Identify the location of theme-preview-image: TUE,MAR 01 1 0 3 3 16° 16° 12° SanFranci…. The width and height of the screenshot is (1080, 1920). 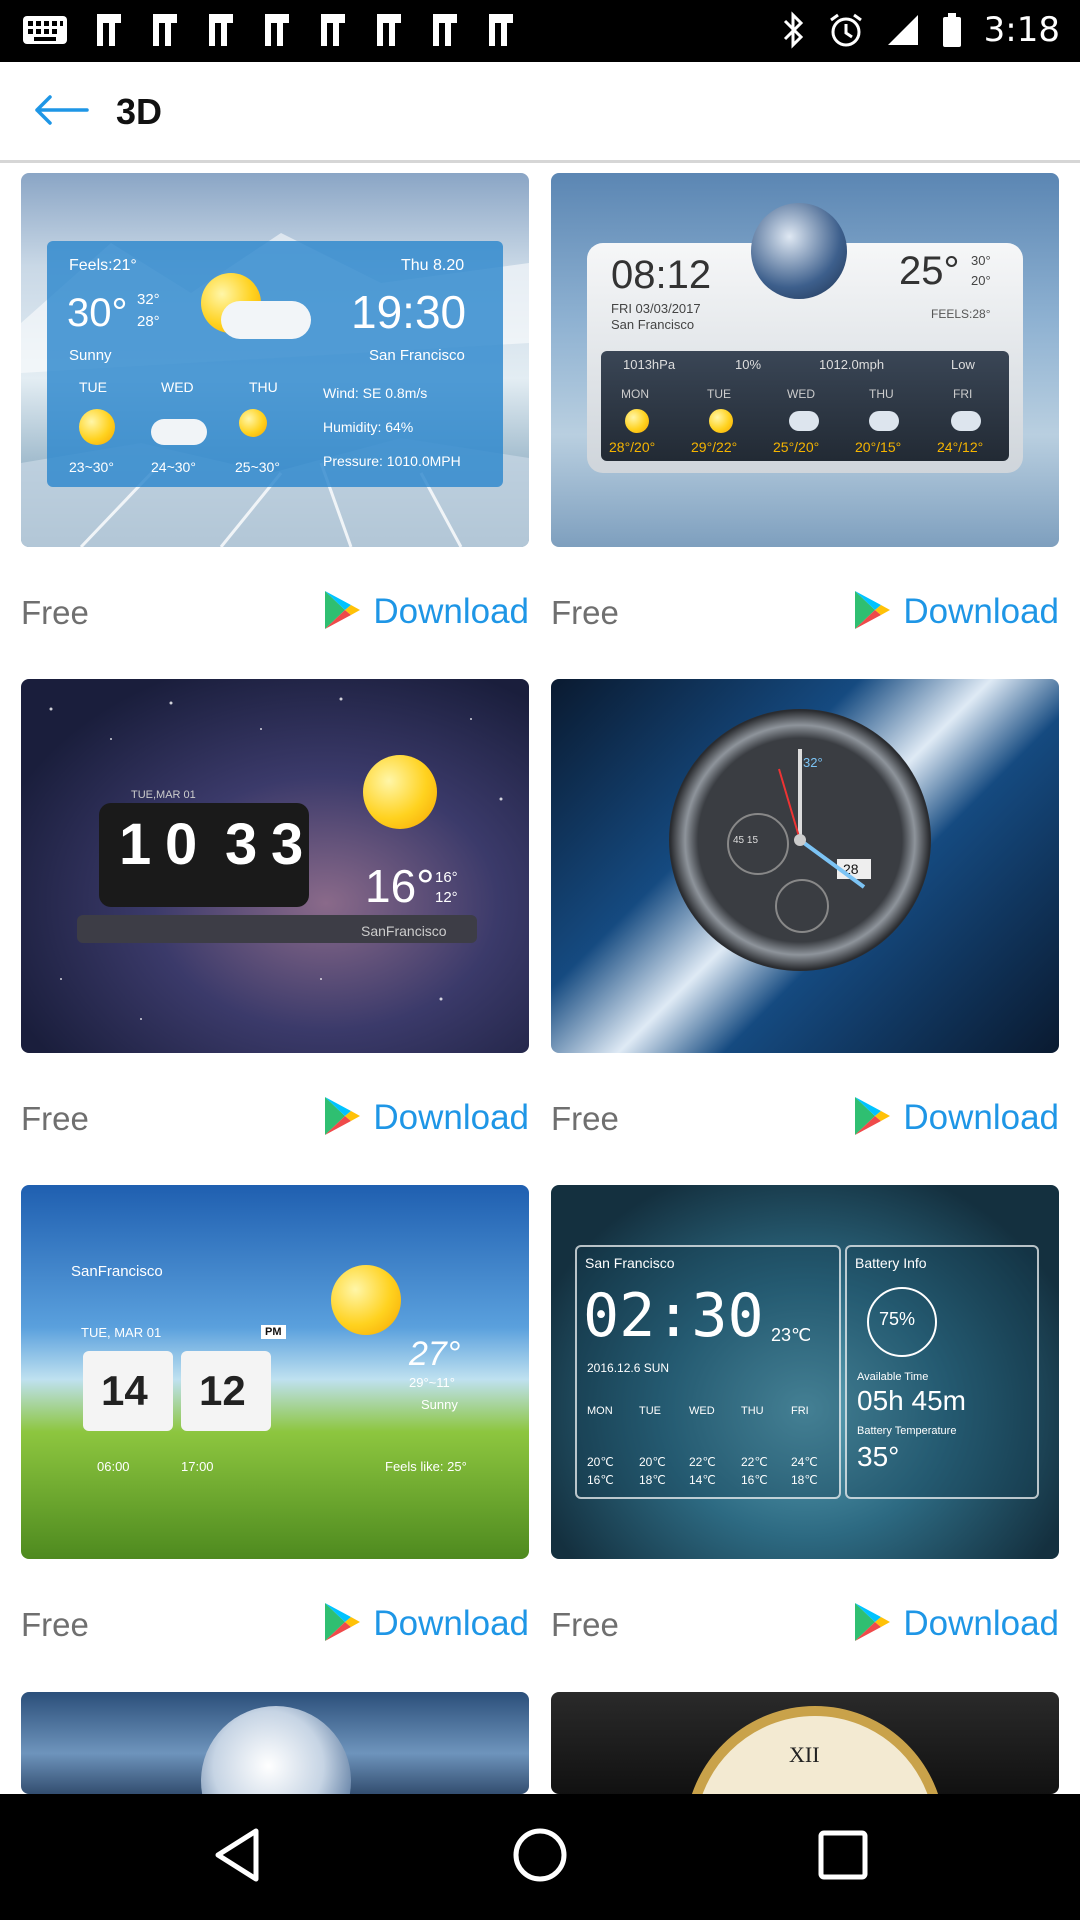
(275, 866).